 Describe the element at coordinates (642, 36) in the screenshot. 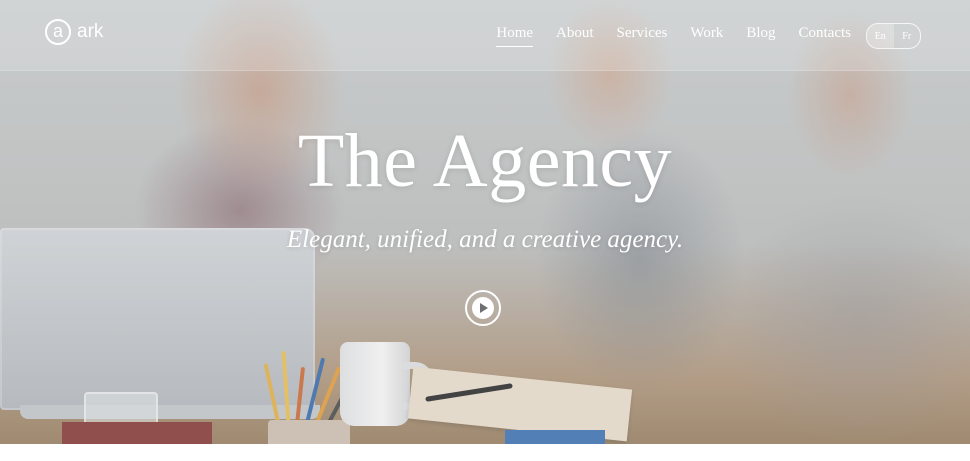

I see `nav-item-services: Services` at that location.